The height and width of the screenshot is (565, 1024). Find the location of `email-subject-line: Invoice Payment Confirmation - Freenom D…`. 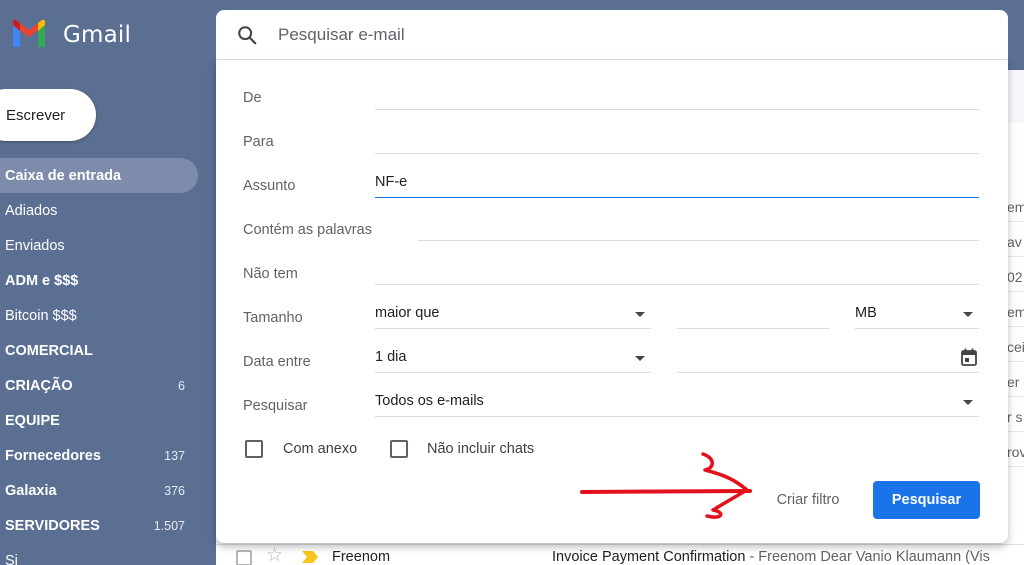

email-subject-line: Invoice Payment Confirmation - Freenom D… is located at coordinates (771, 557).